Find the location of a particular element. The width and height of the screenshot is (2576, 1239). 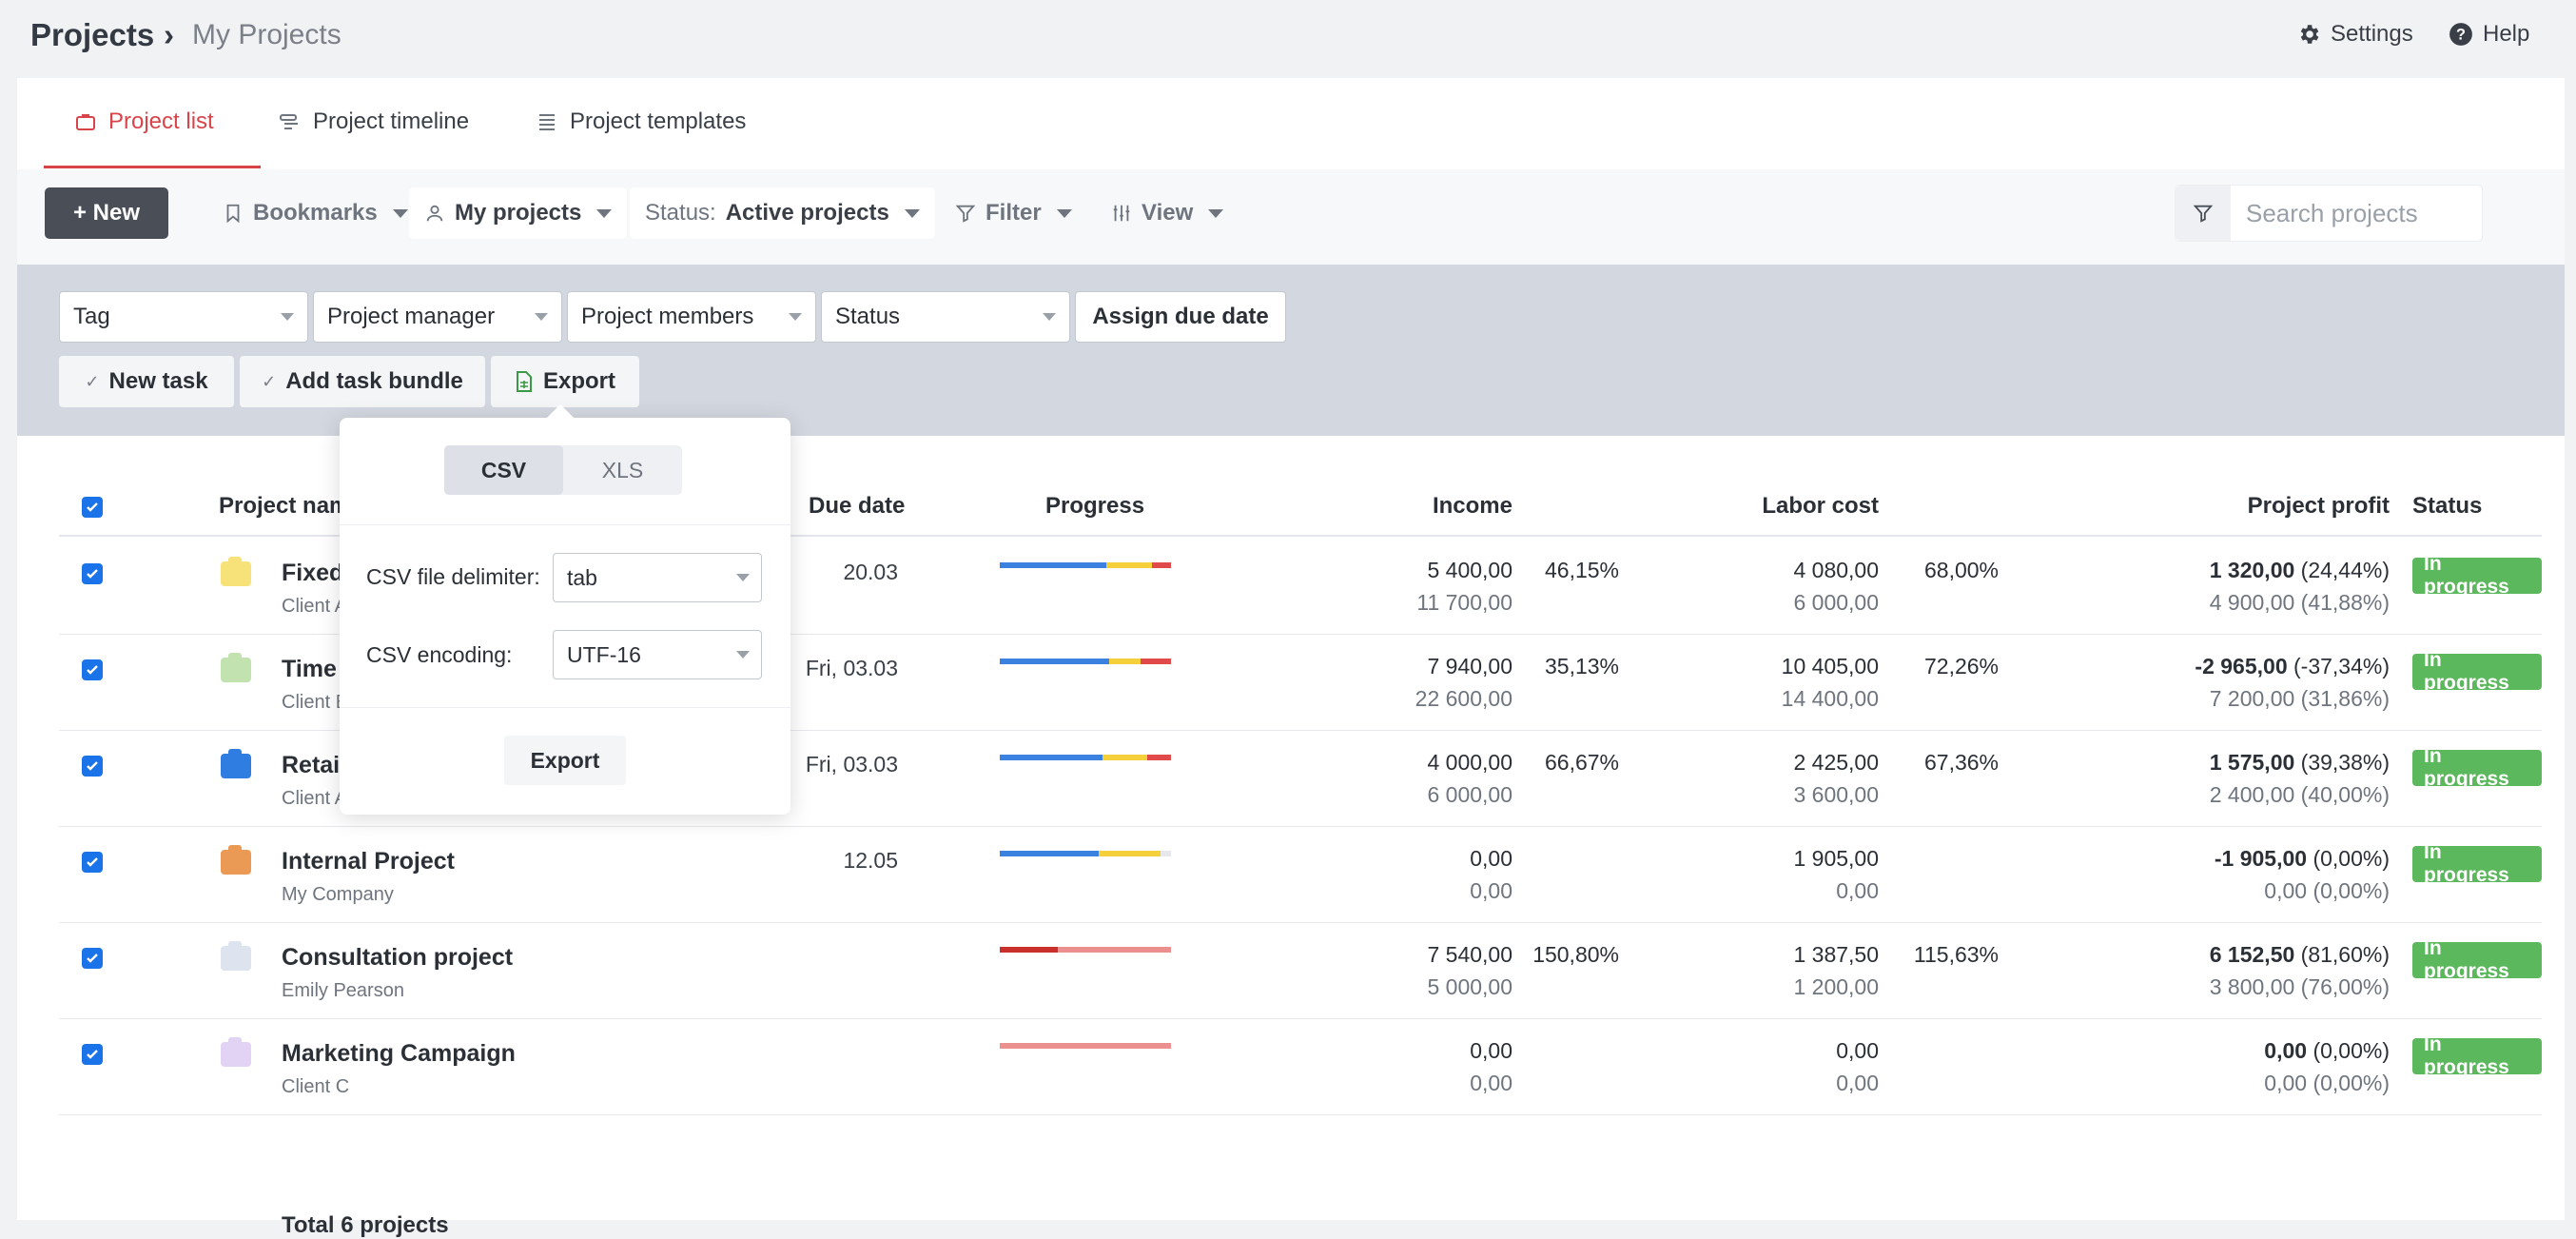

briefcase-icon is located at coordinates (85, 122).